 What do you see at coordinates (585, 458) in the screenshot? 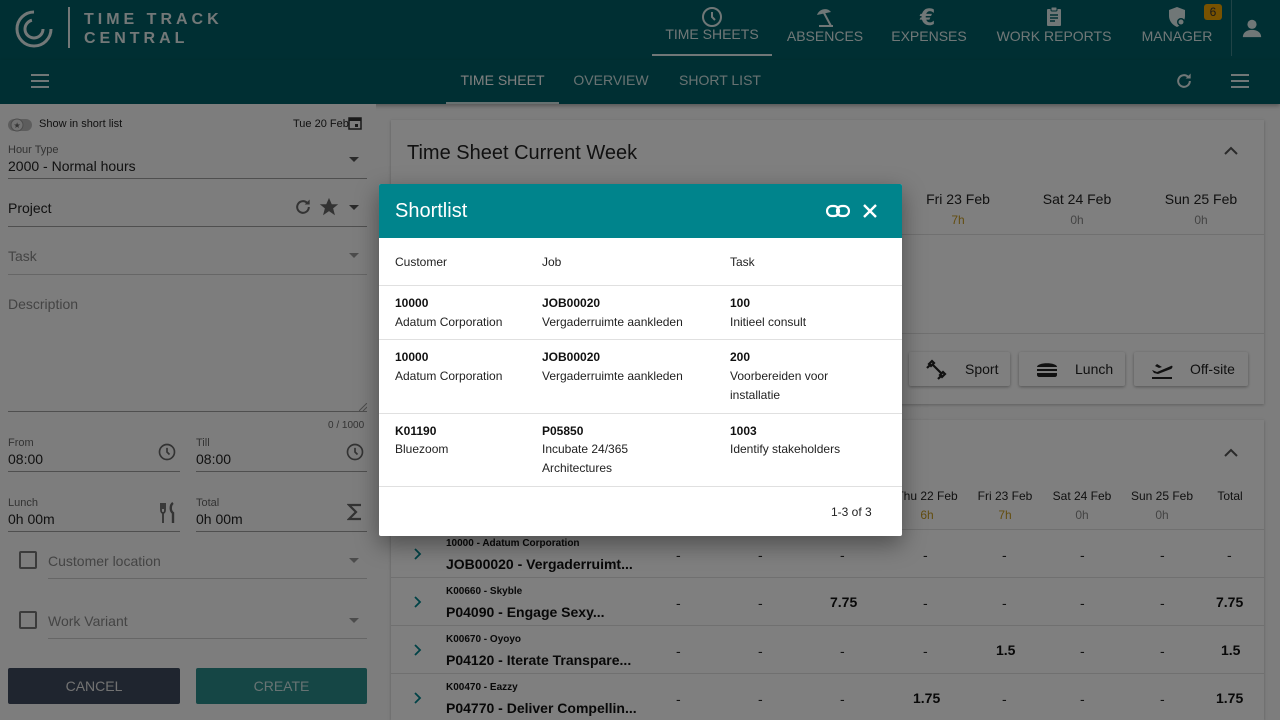
I see `job-name: Incubate 24/365 Architectures` at bounding box center [585, 458].